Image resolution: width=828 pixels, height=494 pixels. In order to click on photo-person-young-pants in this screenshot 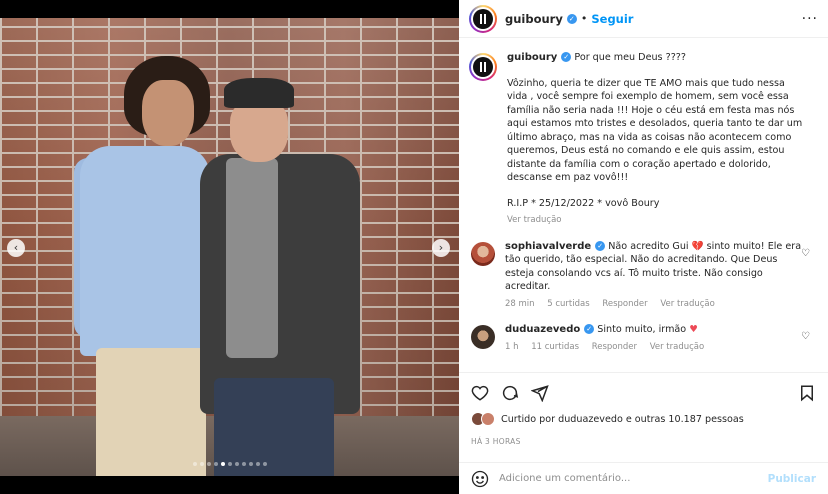, I will do `click(151, 412)`.